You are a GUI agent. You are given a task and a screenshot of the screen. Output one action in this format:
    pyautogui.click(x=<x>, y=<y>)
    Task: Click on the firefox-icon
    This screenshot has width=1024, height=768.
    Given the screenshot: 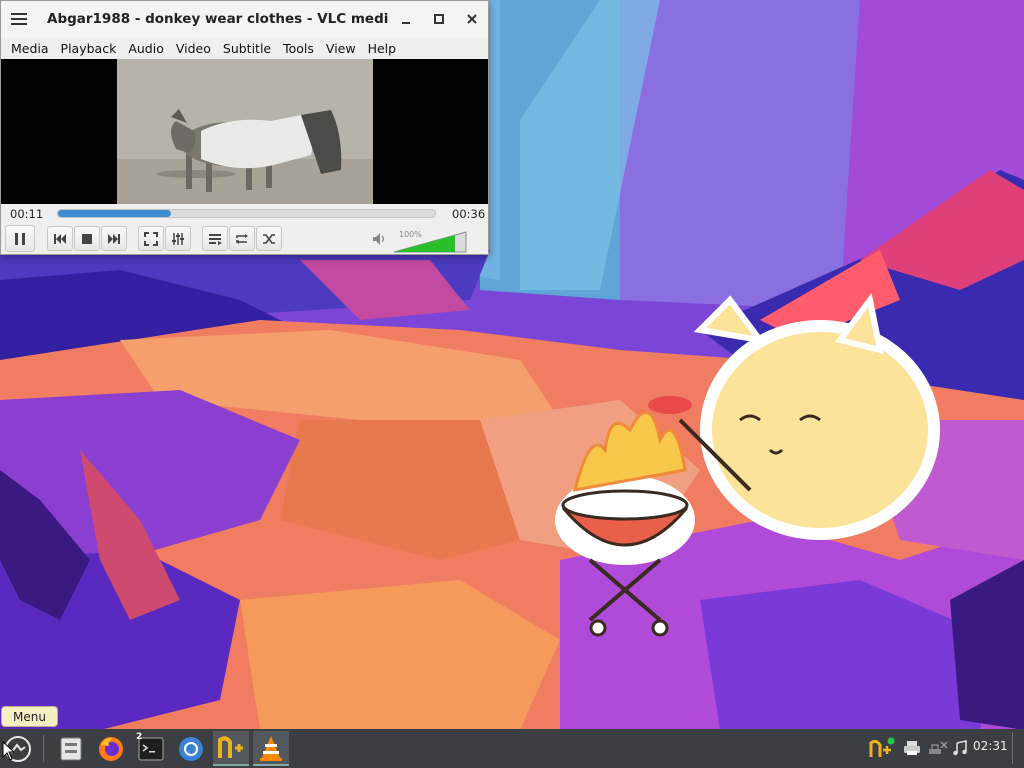 What is the action you would take?
    pyautogui.click(x=111, y=748)
    